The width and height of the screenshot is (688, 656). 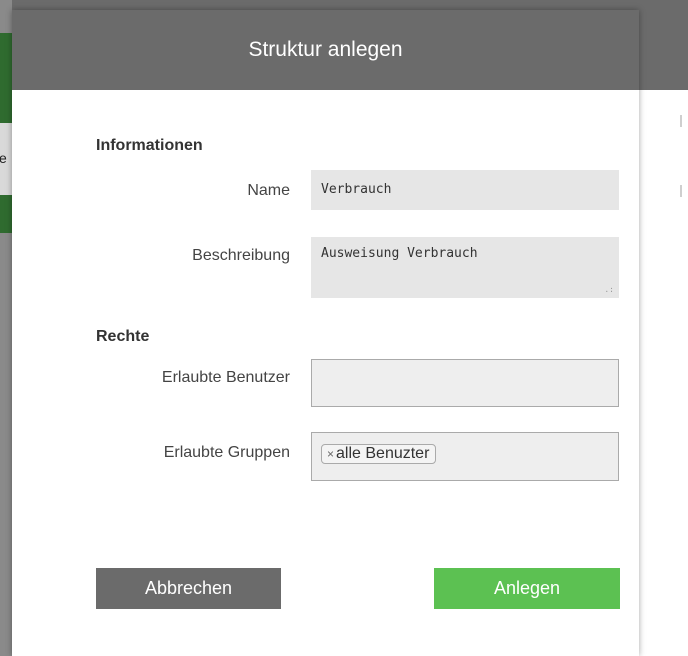 What do you see at coordinates (6, 214) in the screenshot?
I see `background-green-bar` at bounding box center [6, 214].